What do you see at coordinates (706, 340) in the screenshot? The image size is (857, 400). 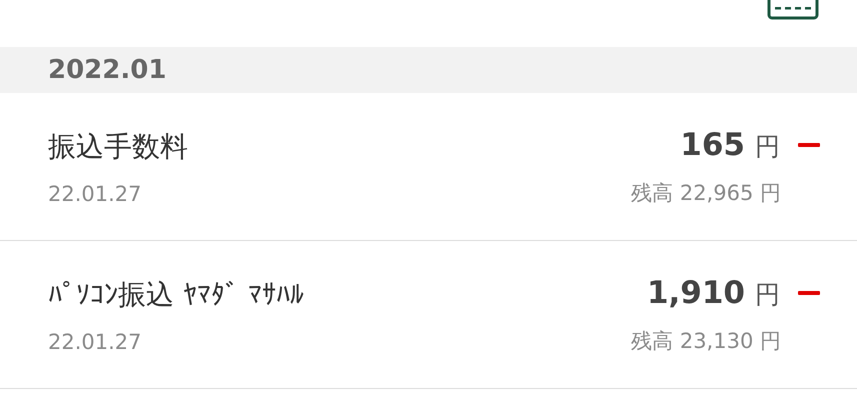 I see `balance: 残高 23,130 円` at bounding box center [706, 340].